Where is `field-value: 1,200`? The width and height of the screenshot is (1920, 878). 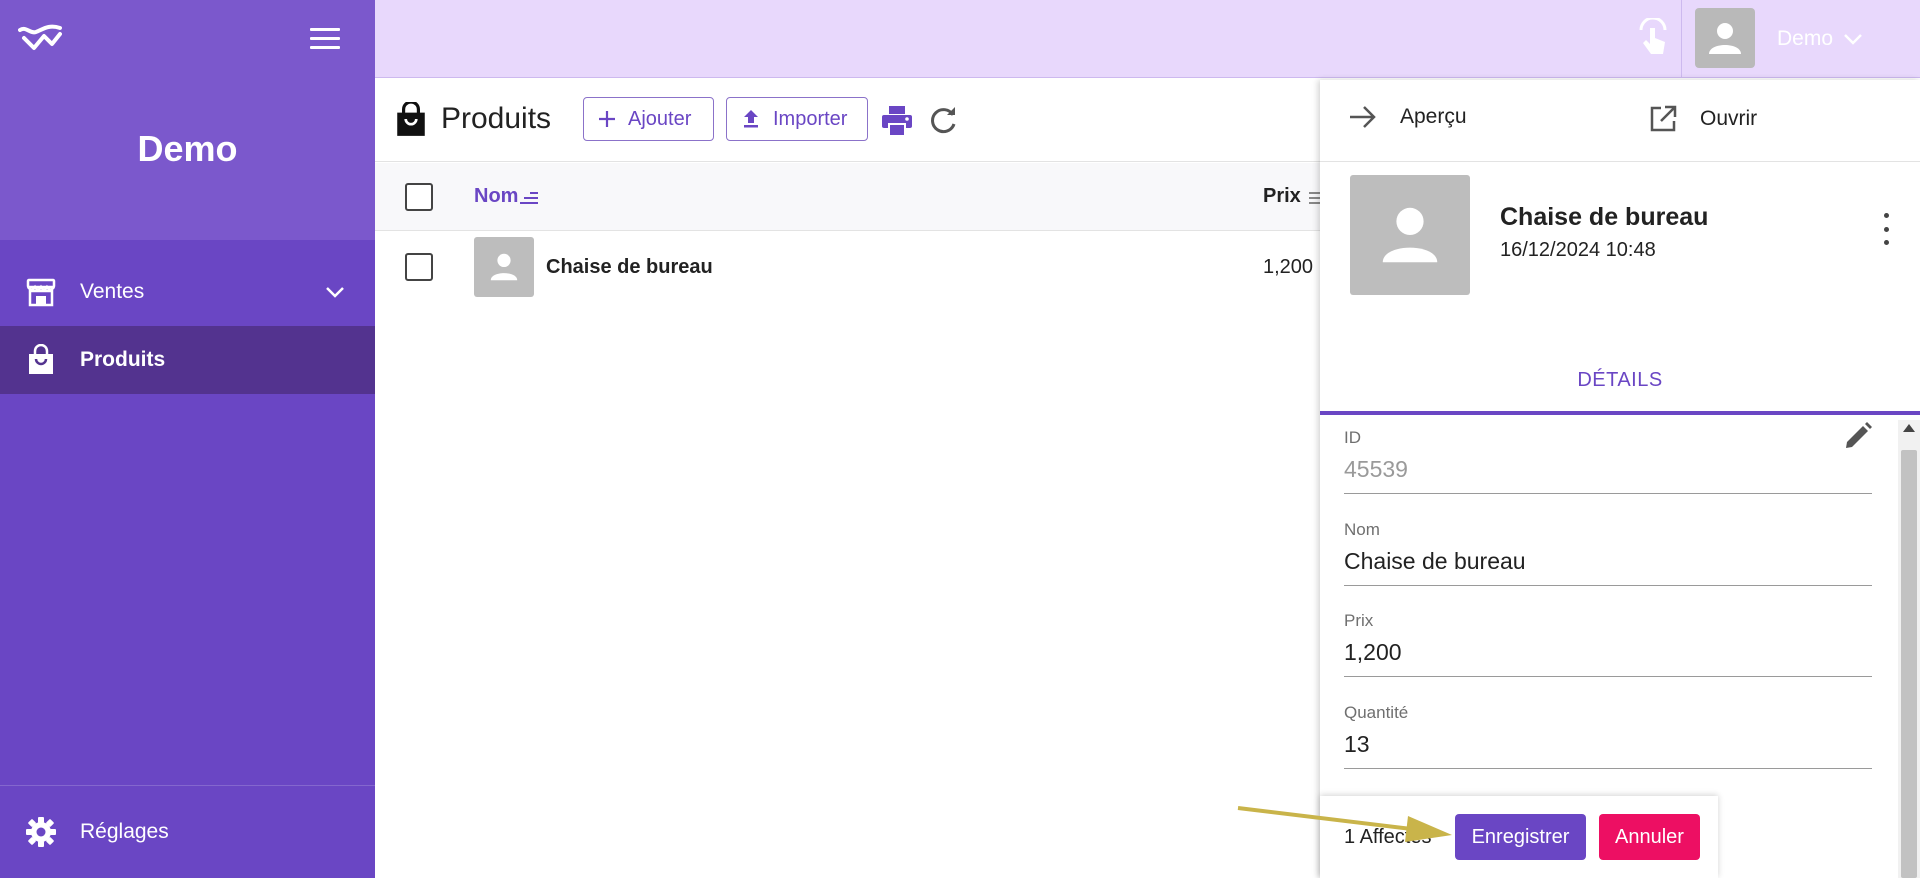
field-value: 1,200 is located at coordinates (1608, 652).